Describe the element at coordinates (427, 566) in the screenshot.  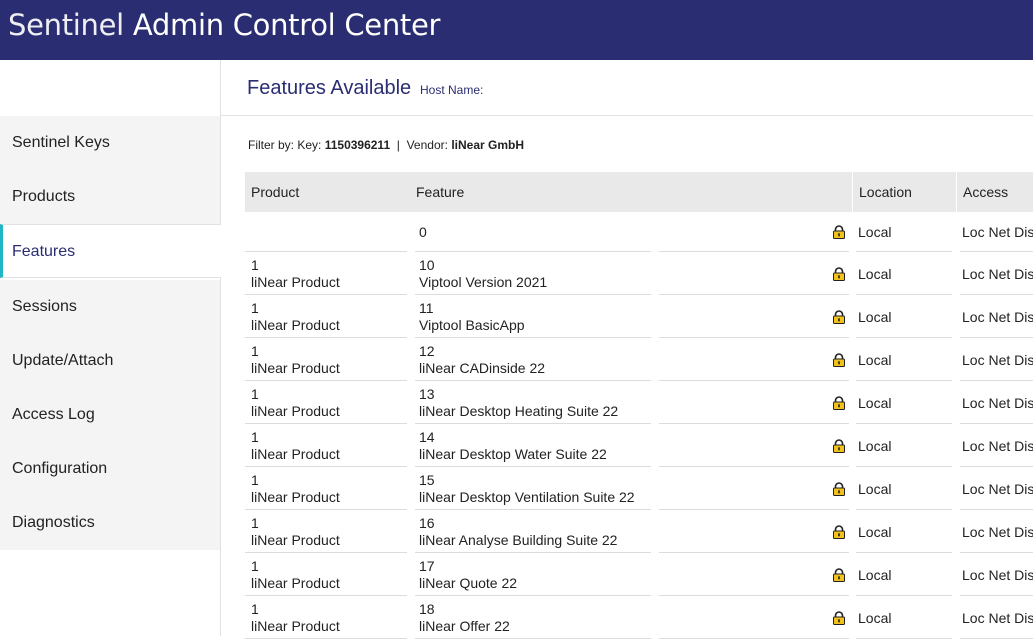
I see `feature-id: 17` at that location.